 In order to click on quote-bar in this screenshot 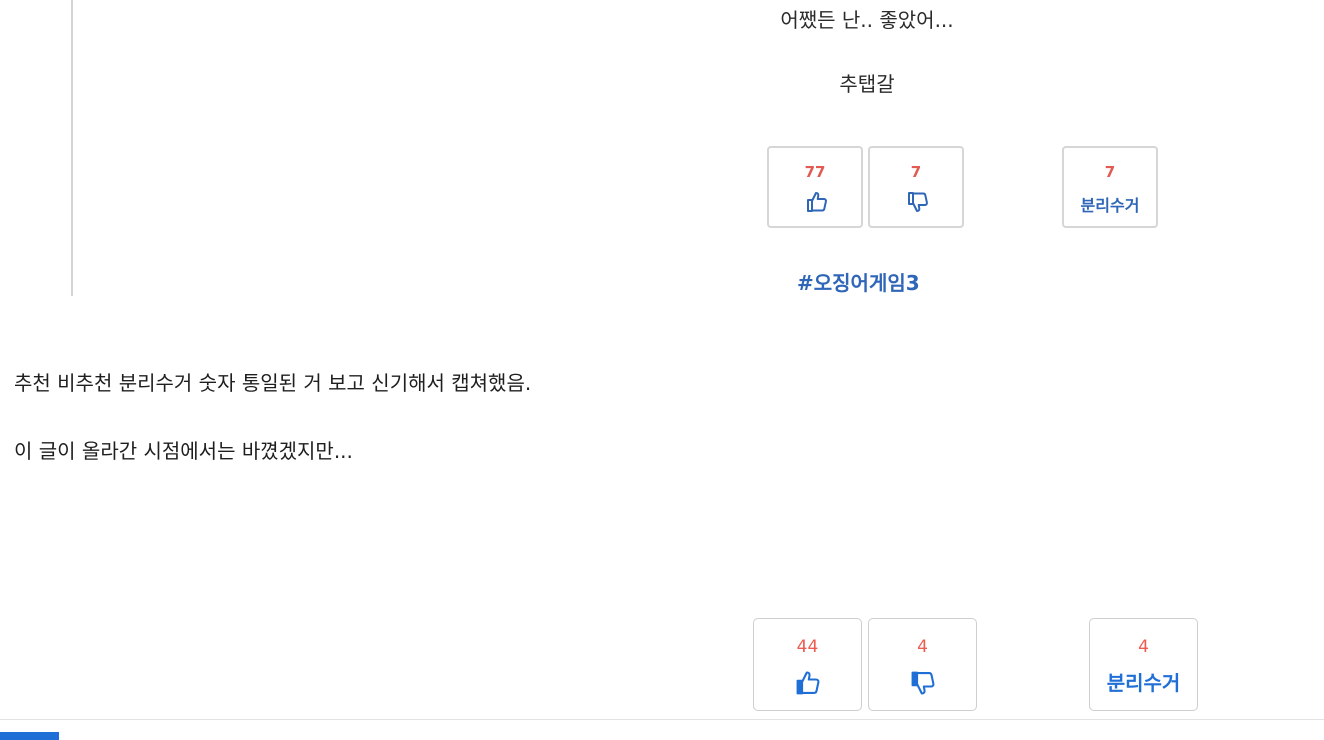, I will do `click(72, 148)`.